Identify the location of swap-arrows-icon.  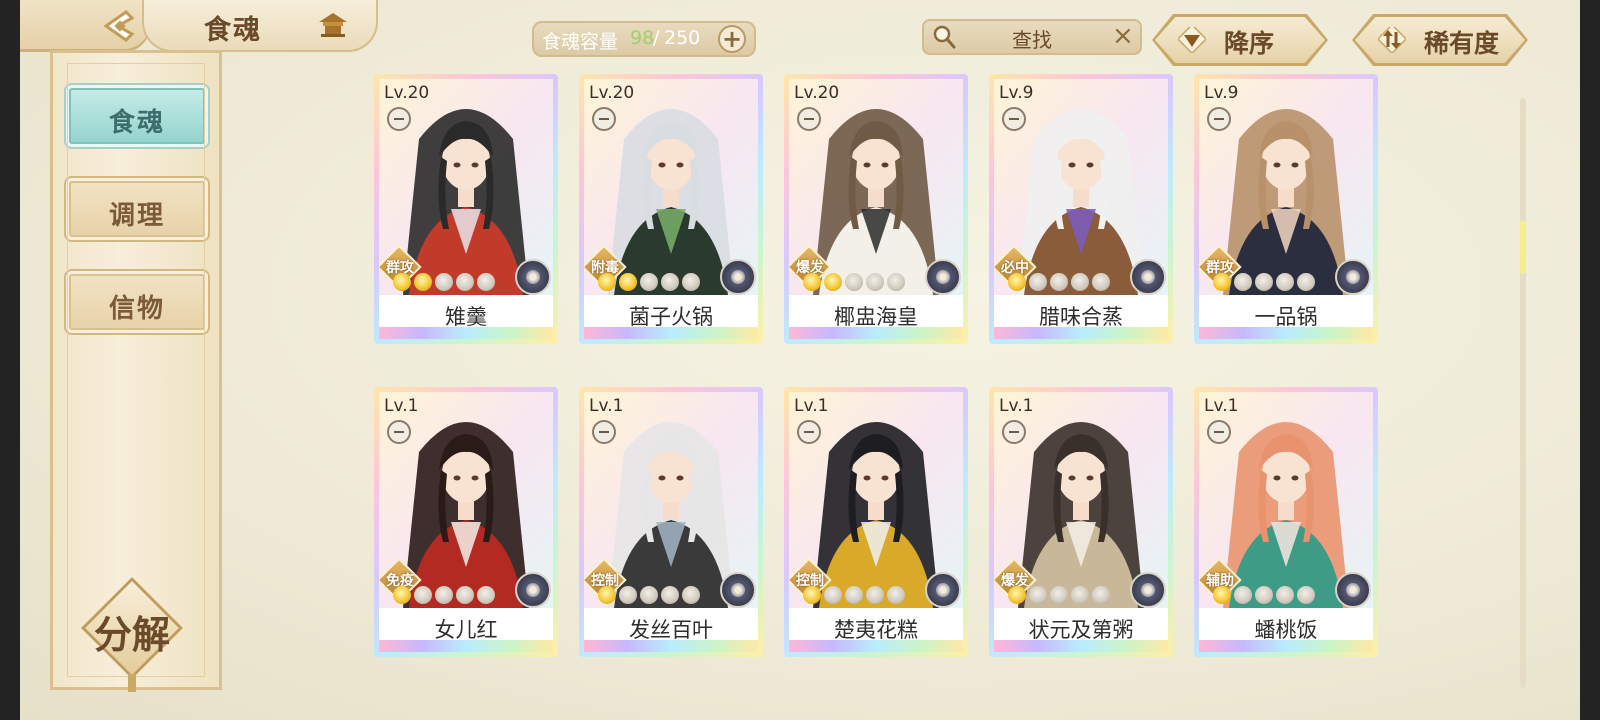
(1392, 40).